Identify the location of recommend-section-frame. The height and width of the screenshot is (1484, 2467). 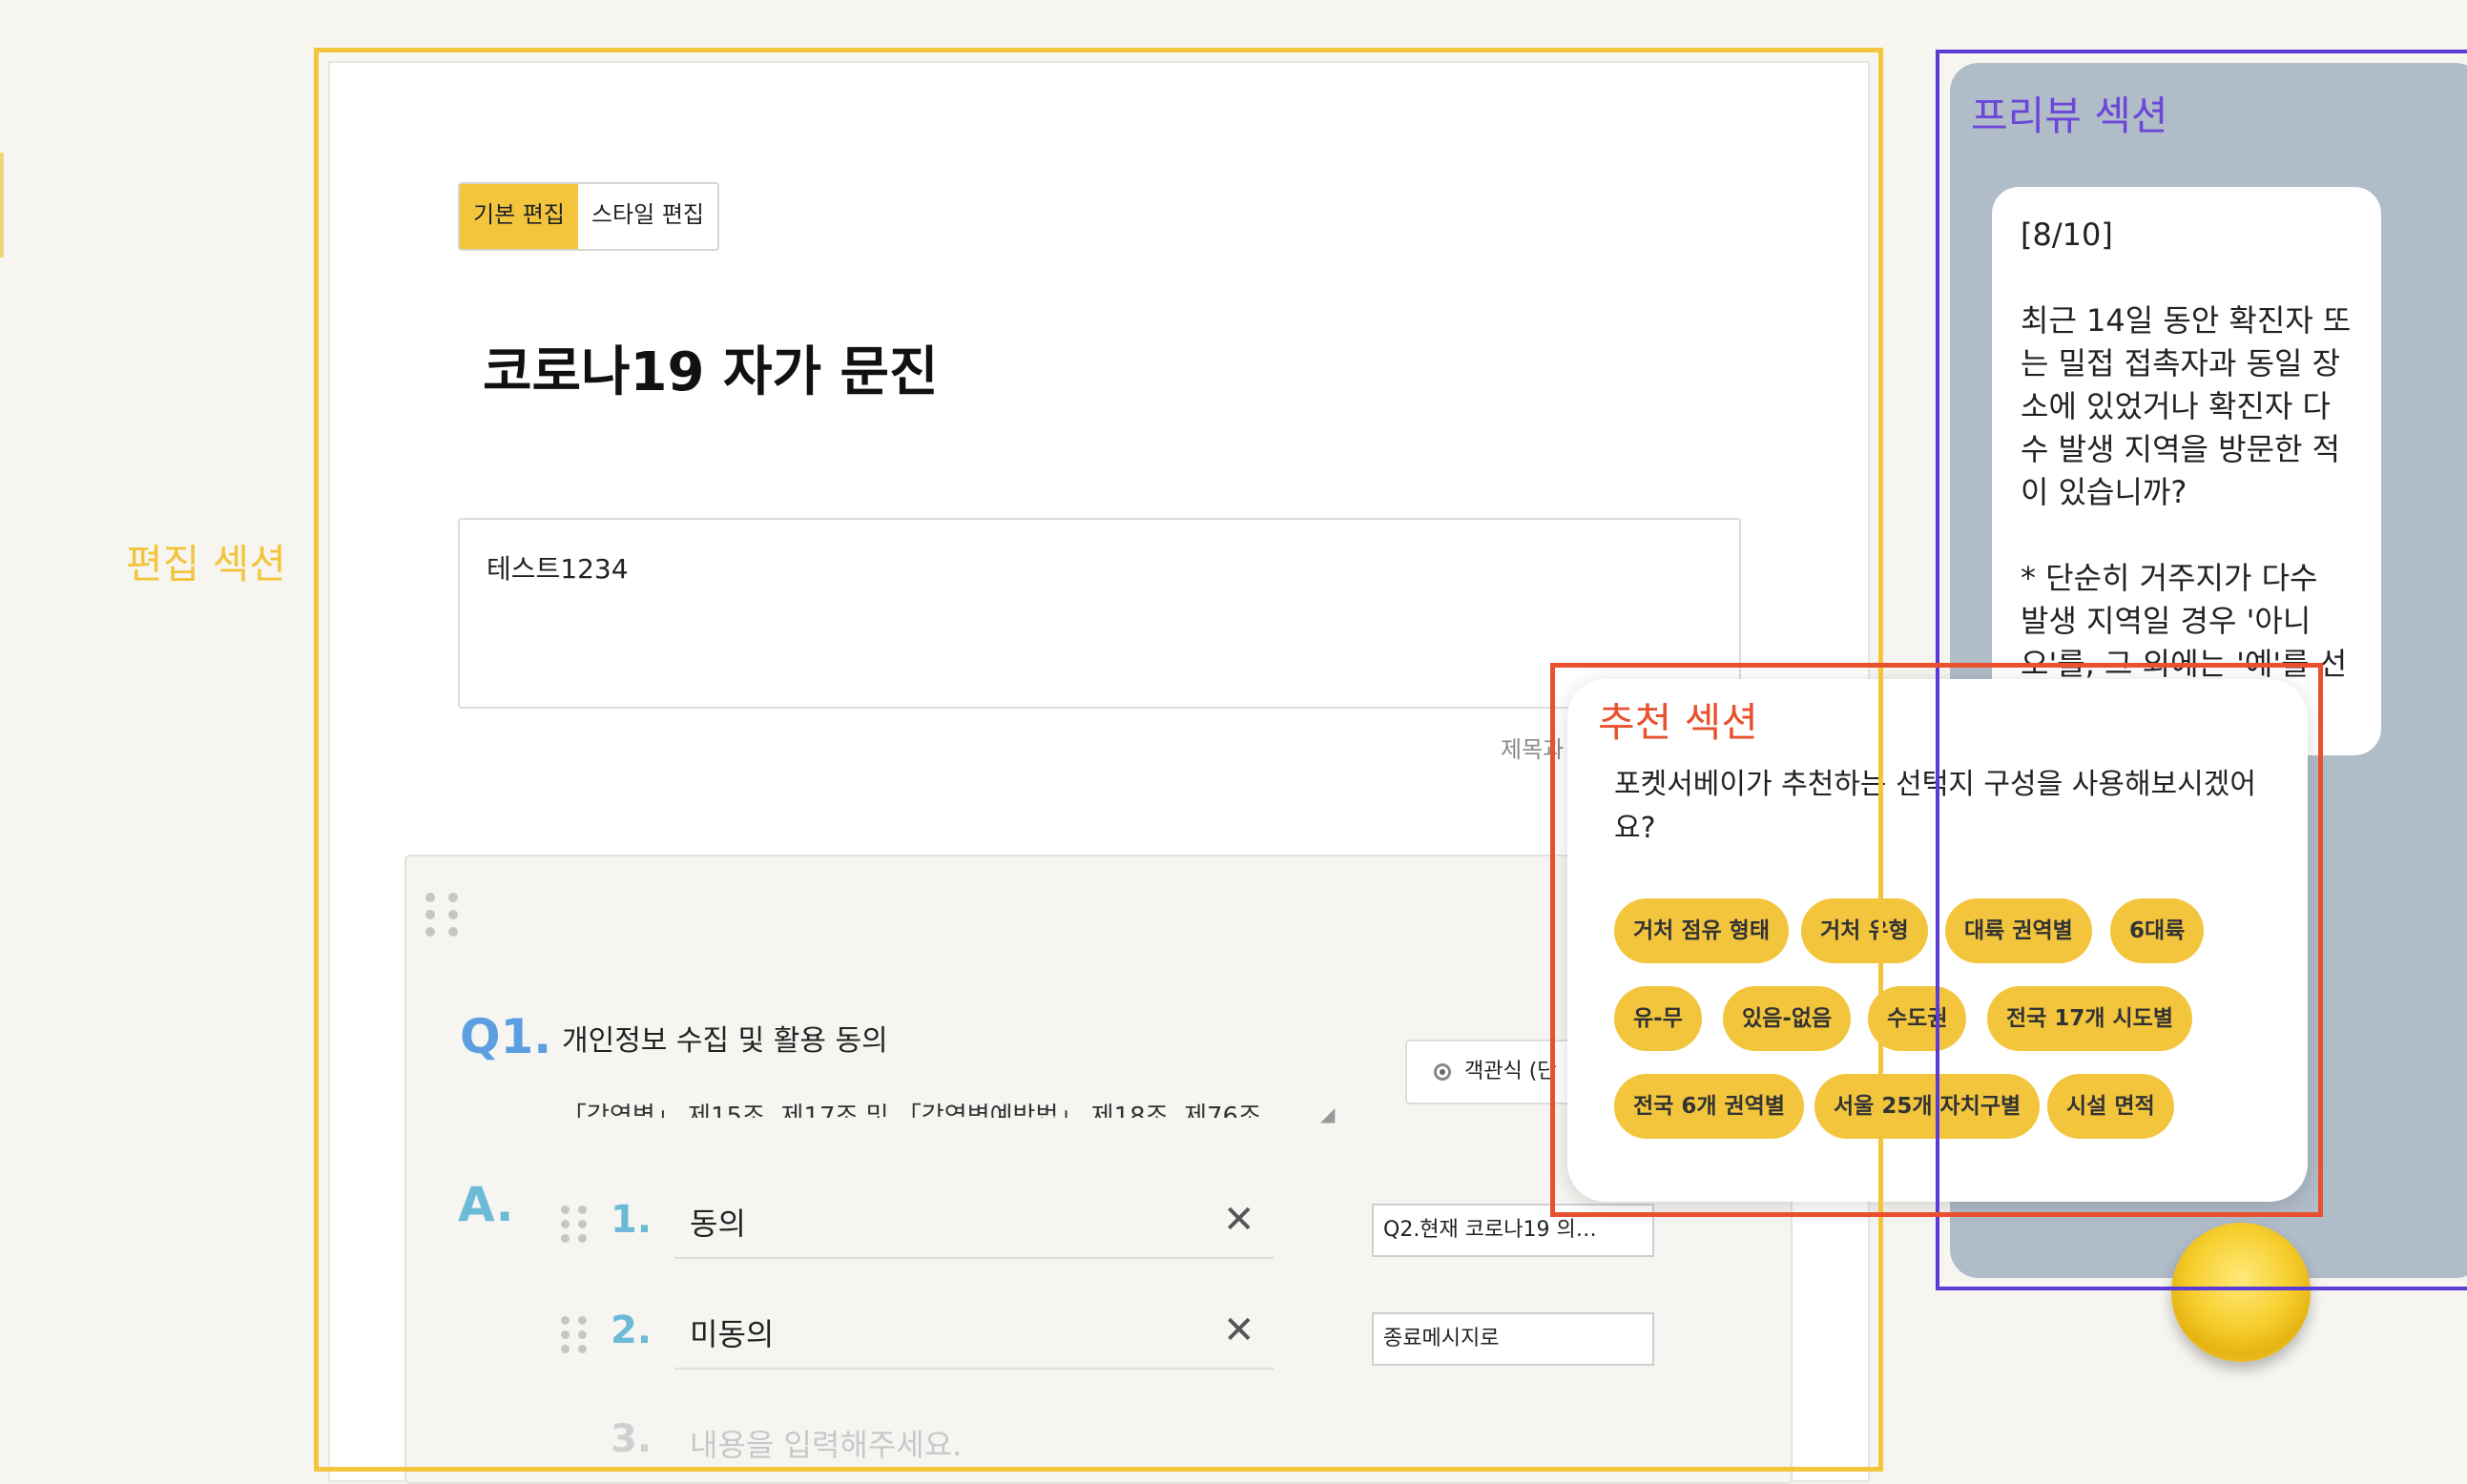
(1936, 940).